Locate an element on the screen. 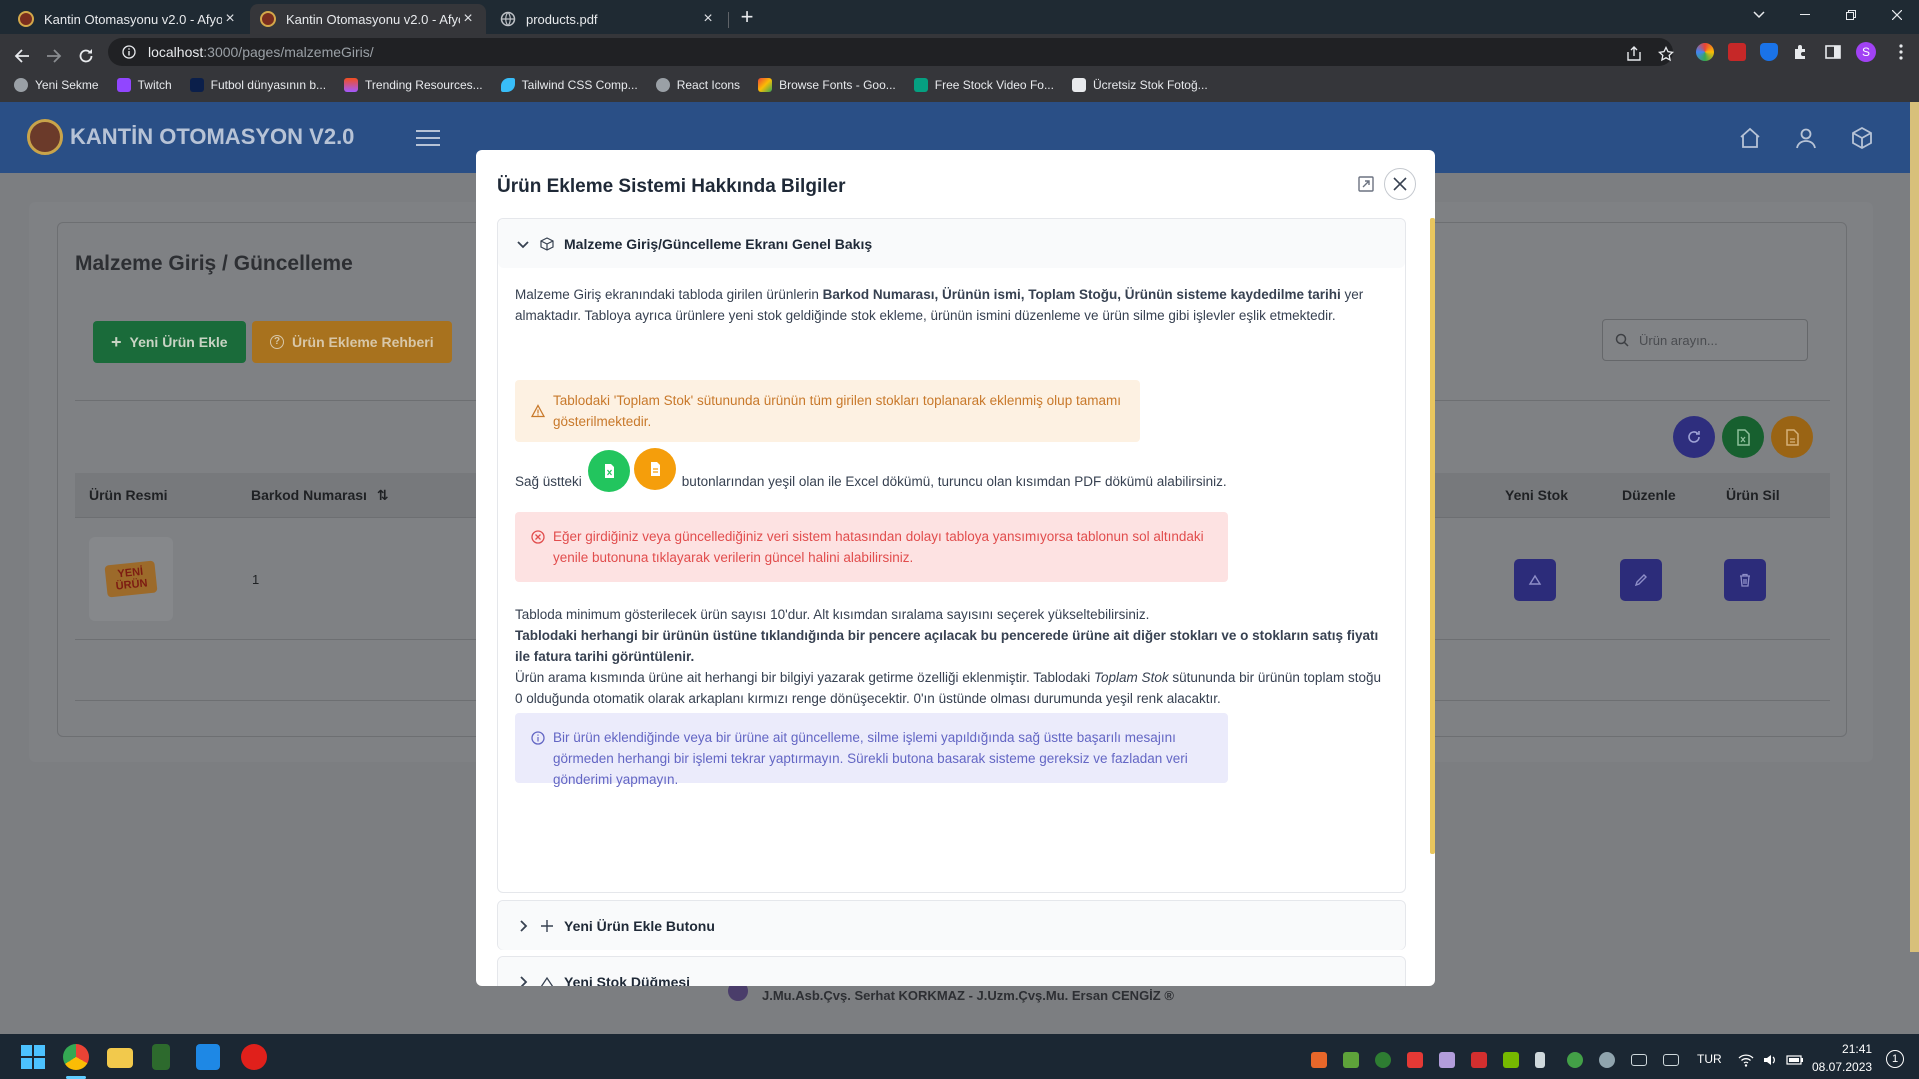  new-stock-button is located at coordinates (1535, 580).